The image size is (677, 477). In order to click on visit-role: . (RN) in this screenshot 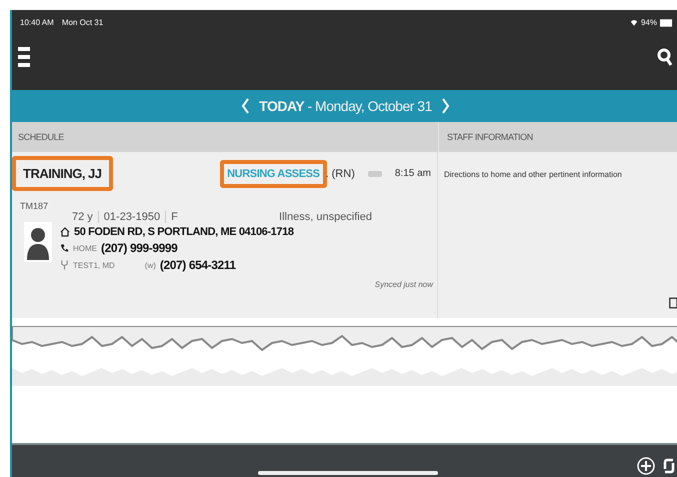, I will do `click(340, 174)`.